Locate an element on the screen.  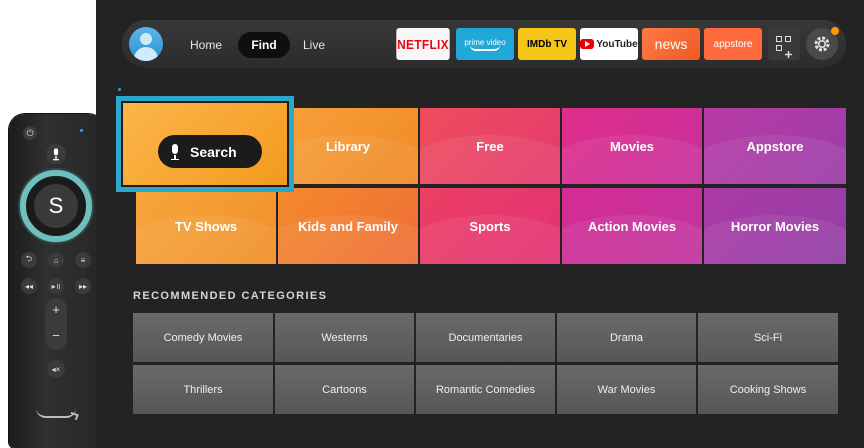
category-cooking-shows: Cooking Shows is located at coordinates (768, 389).